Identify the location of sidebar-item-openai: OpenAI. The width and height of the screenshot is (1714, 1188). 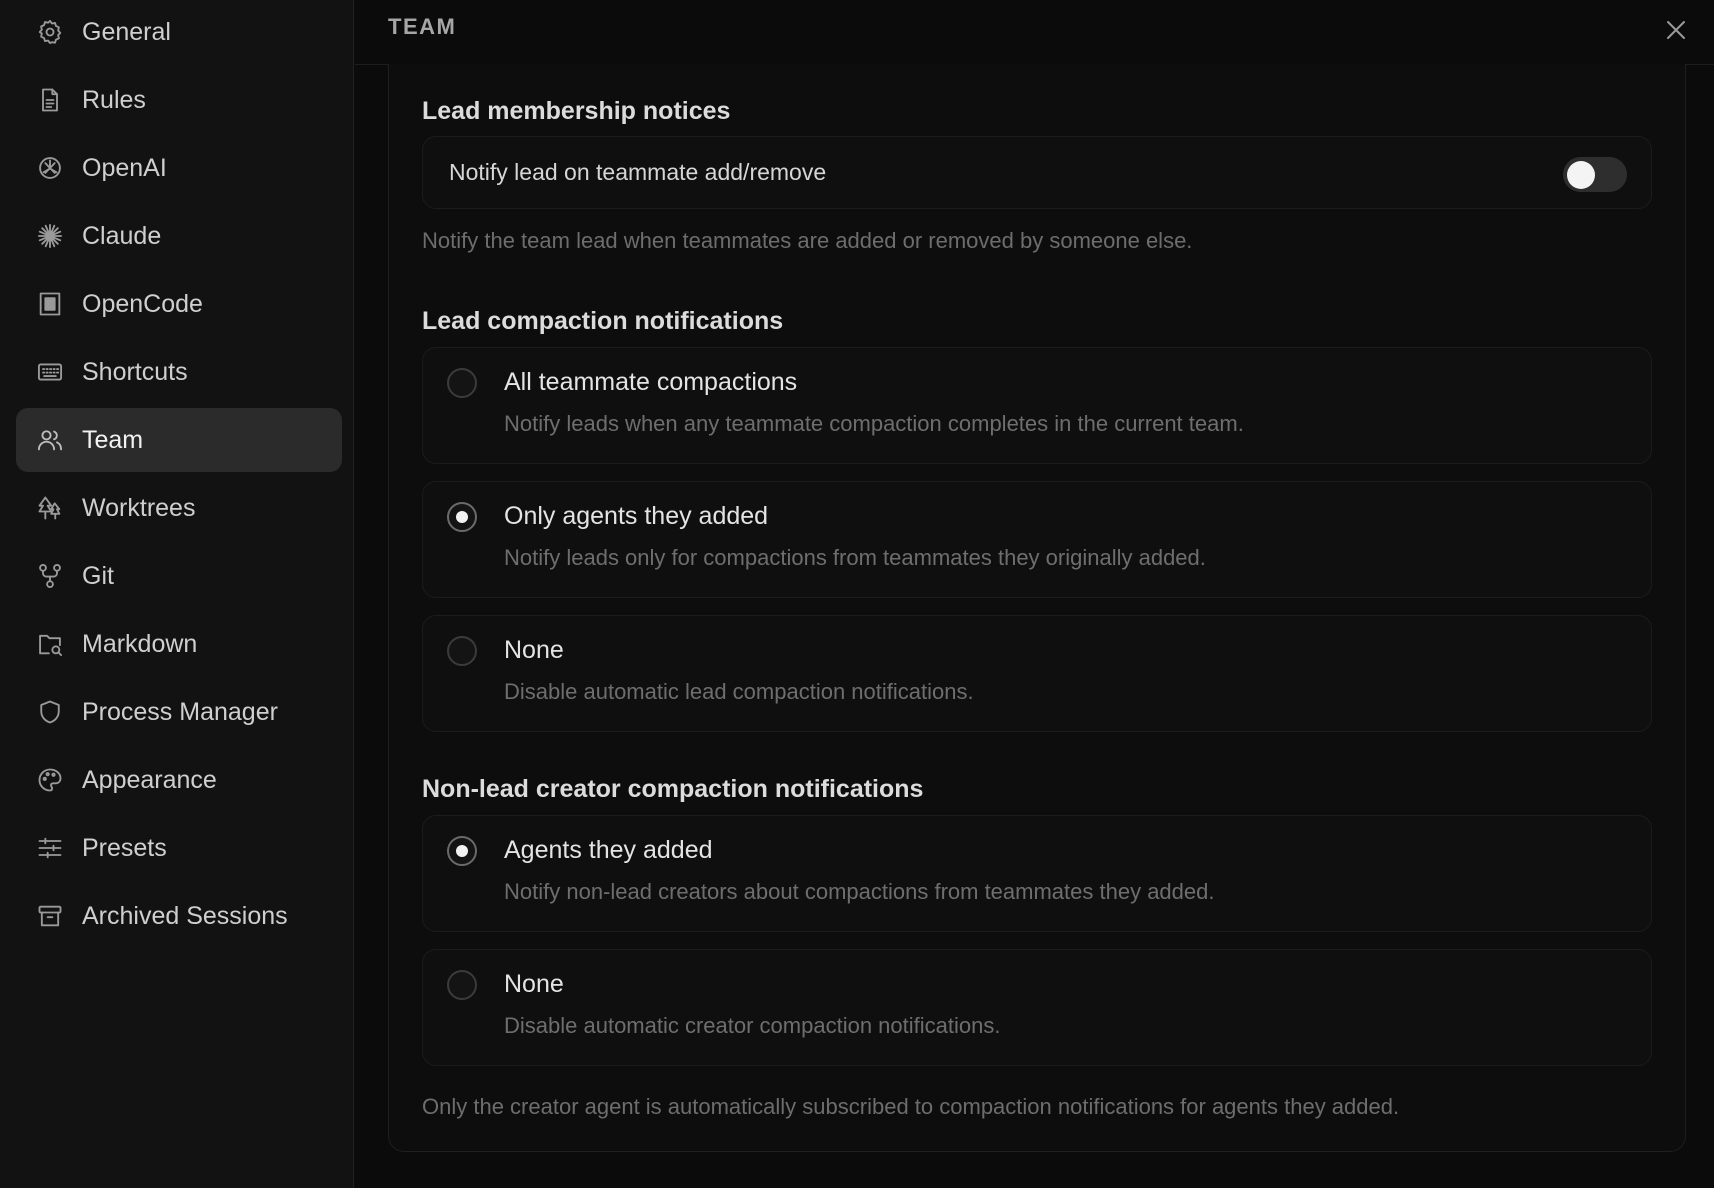
(179, 168).